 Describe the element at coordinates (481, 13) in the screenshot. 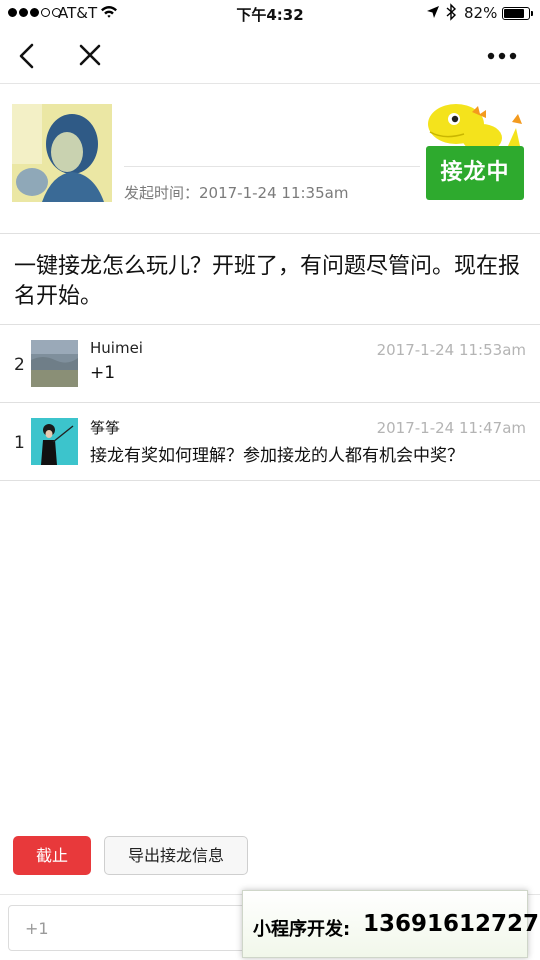

I see `battery-percentage: 82%` at that location.